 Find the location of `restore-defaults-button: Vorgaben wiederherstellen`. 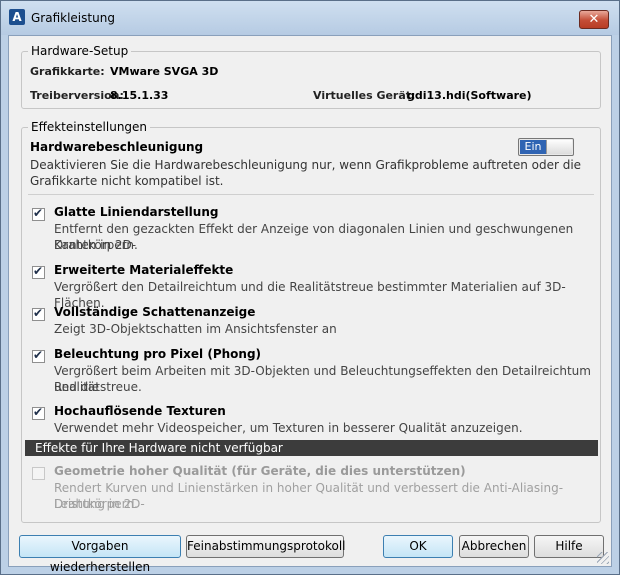

restore-defaults-button: Vorgaben wiederherstellen is located at coordinates (100, 554).